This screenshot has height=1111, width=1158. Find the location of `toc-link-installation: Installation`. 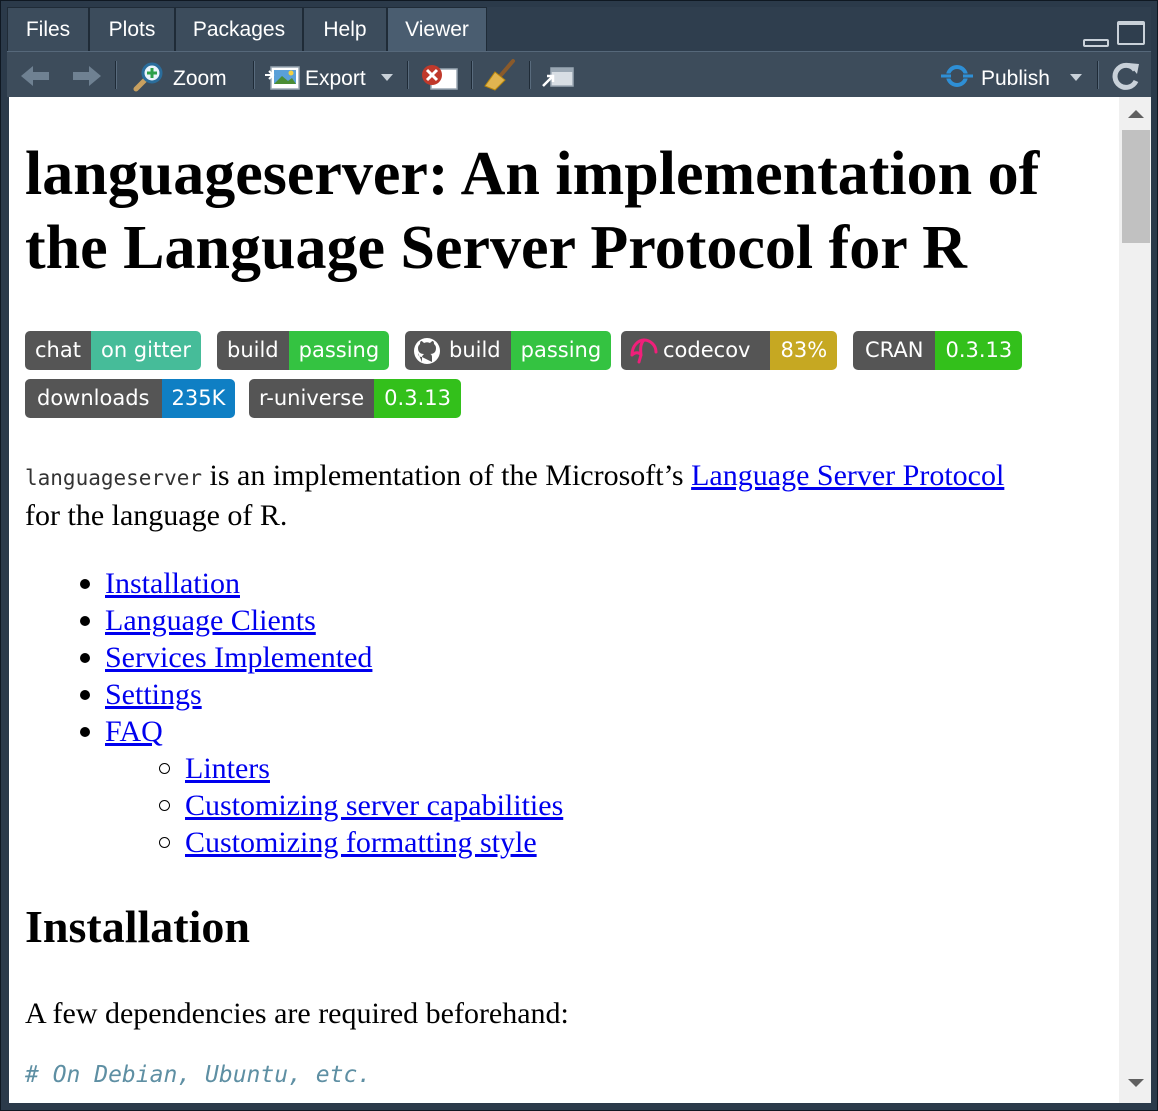

toc-link-installation: Installation is located at coordinates (172, 583).